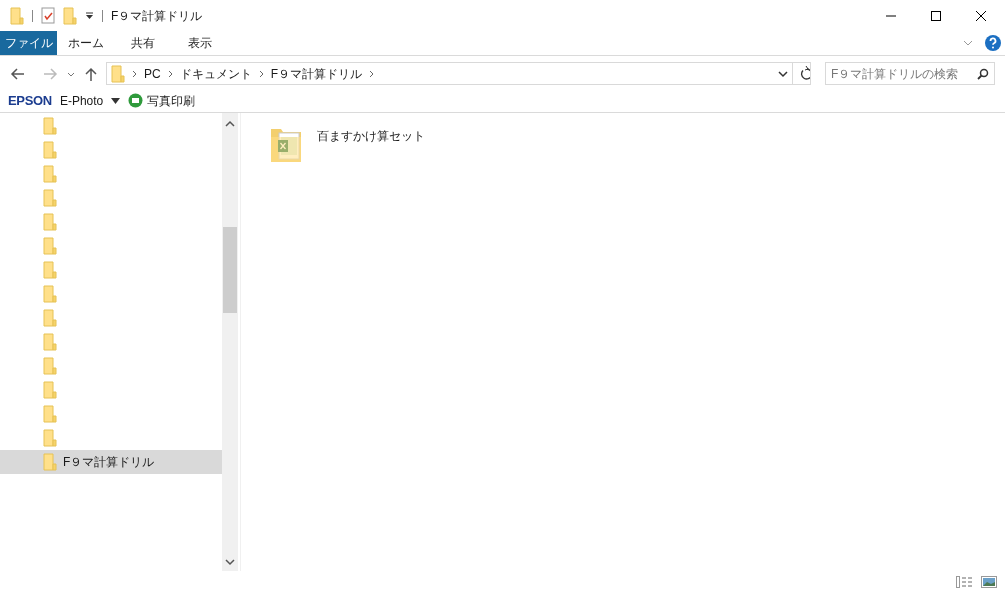 The image size is (1005, 594). What do you see at coordinates (458, 73) in the screenshot?
I see `address-bar: PC ドキュメント F９マ計算ドリル` at bounding box center [458, 73].